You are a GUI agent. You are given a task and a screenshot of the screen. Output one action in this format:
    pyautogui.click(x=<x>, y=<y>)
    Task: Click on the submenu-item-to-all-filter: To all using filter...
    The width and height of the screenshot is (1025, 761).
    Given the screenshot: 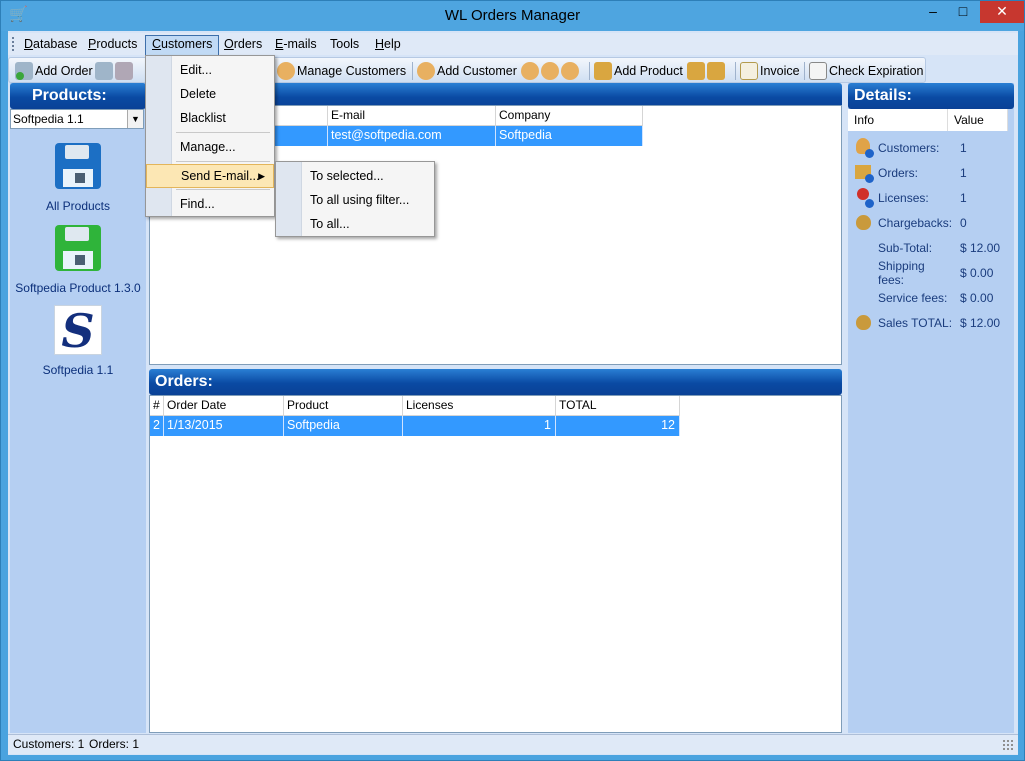 What is the action you would take?
    pyautogui.click(x=355, y=200)
    